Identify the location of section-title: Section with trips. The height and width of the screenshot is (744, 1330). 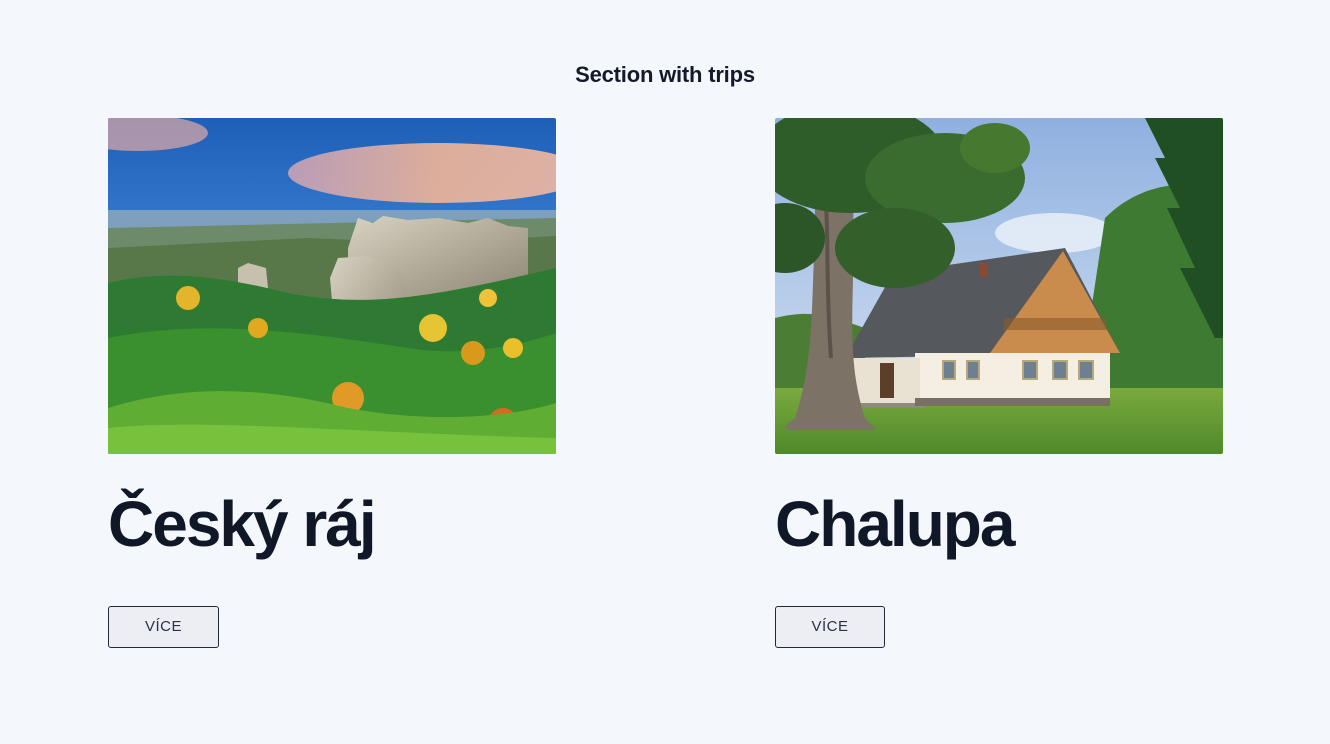
(665, 74).